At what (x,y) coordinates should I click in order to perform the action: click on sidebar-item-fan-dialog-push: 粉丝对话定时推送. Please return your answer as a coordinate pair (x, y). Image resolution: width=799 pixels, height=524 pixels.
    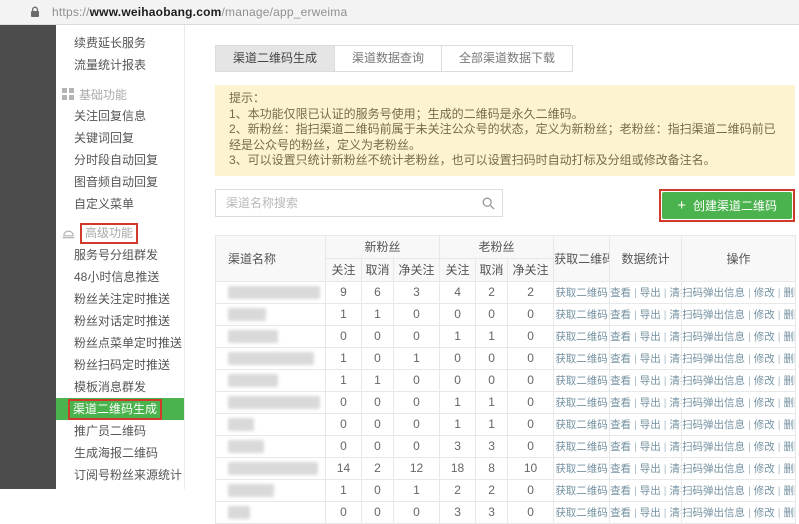
    Looking at the image, I should click on (120, 321).